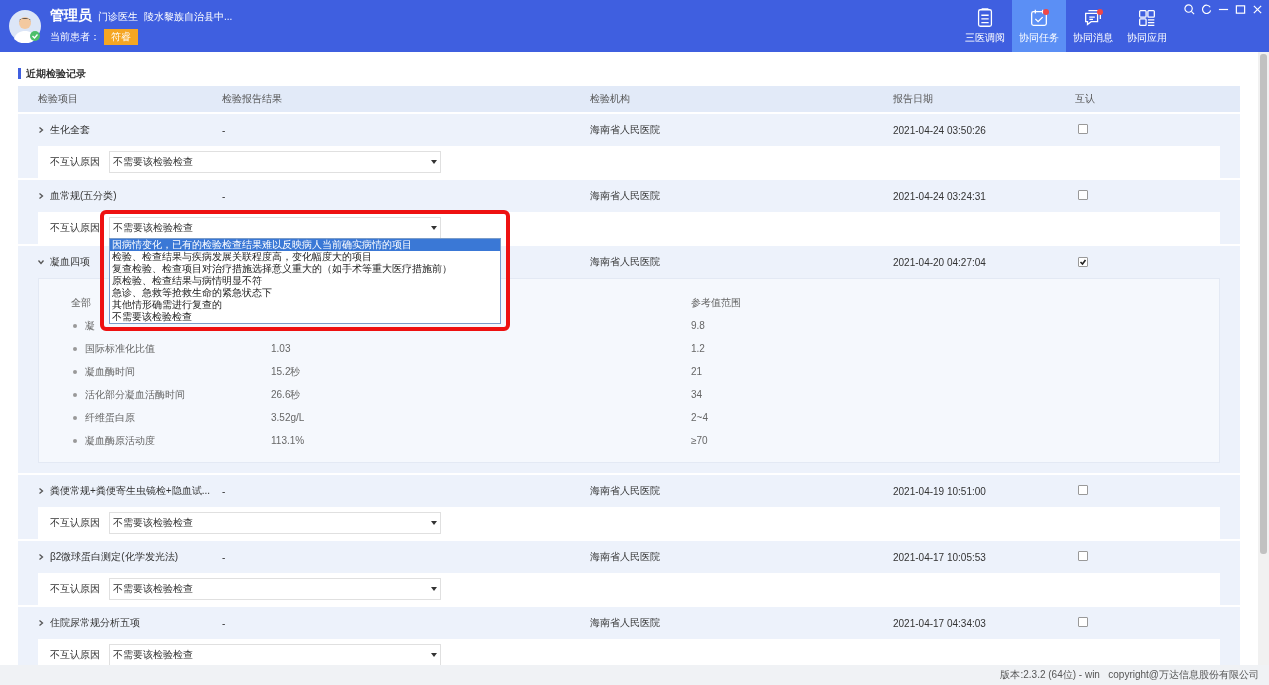 The width and height of the screenshot is (1269, 685). I want to click on dropdown-option: 不需要该检验检查, so click(305, 317).